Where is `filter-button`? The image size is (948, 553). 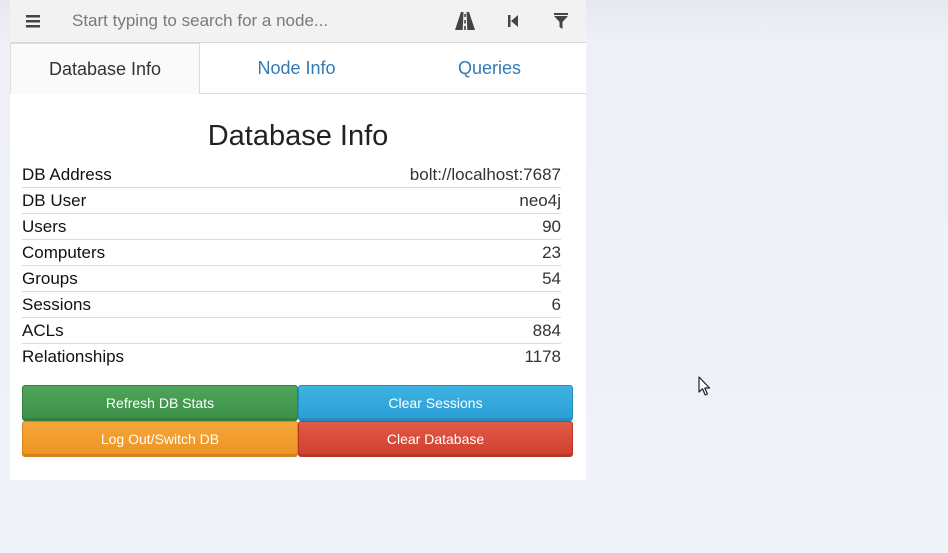 filter-button is located at coordinates (561, 21).